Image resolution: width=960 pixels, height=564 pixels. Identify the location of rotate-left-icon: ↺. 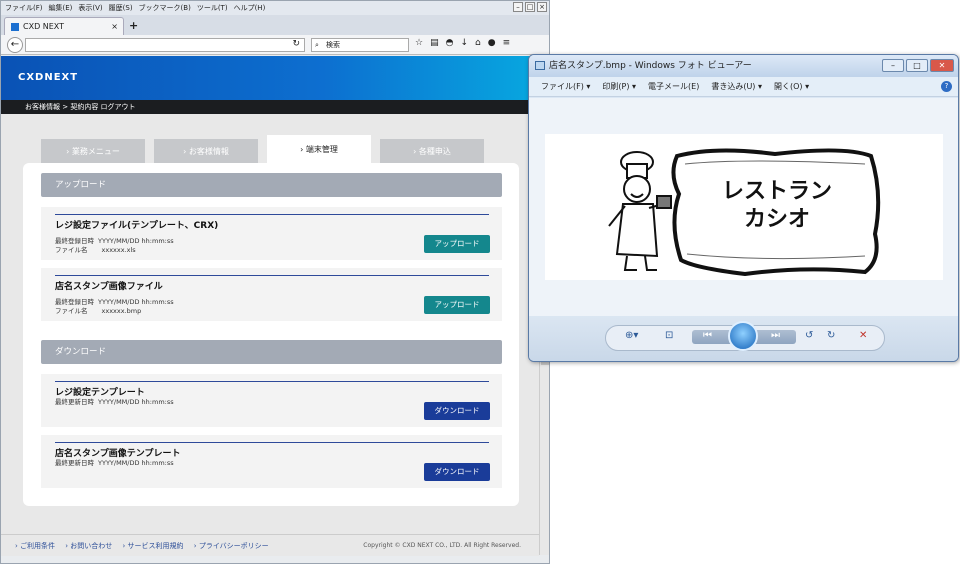
(809, 335).